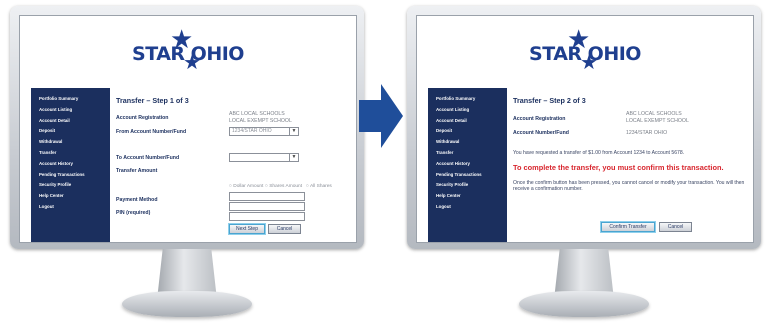 This screenshot has width=769, height=323. What do you see at coordinates (133, 213) in the screenshot?
I see `pin-label: PIN (required)` at bounding box center [133, 213].